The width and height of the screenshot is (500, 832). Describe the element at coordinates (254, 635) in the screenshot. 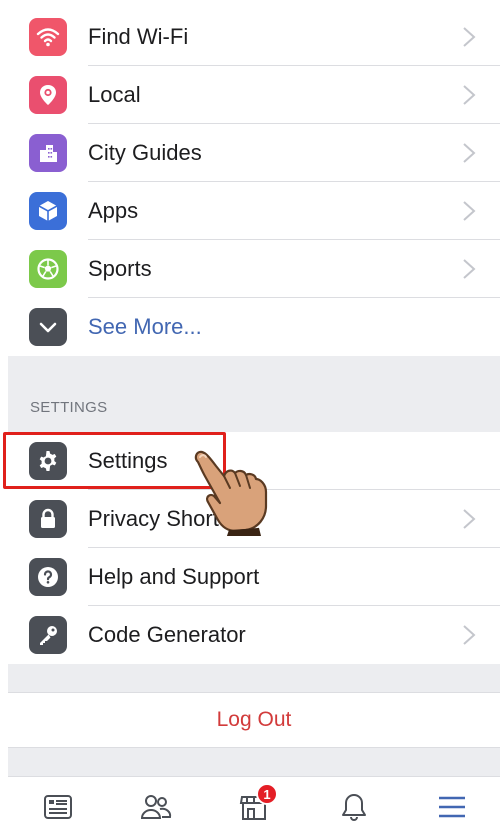

I see `menu-item-code-generator: Code Generator` at that location.